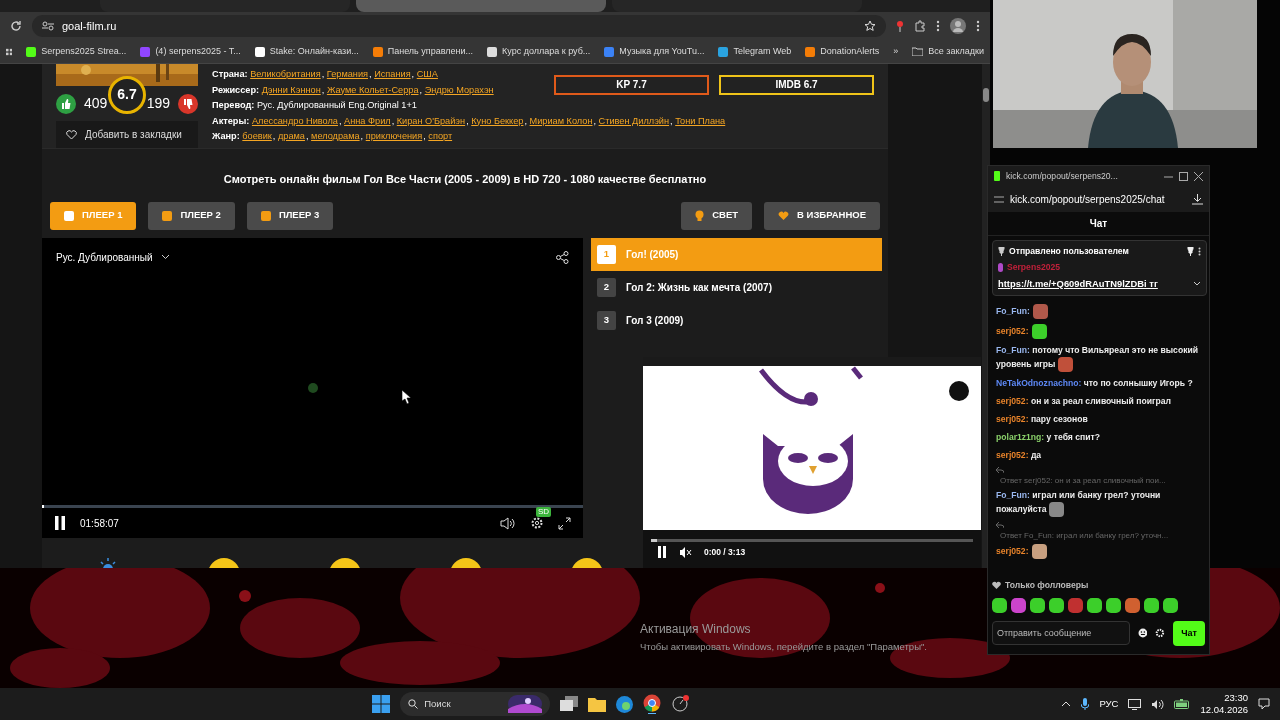 The width and height of the screenshot is (1280, 720). I want to click on imdb-rating: IMDB 6.7, so click(796, 85).